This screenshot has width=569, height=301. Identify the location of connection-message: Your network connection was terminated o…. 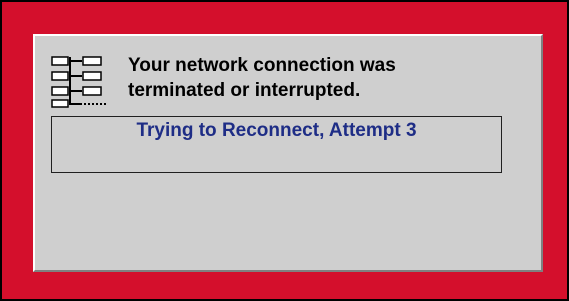
(318, 78).